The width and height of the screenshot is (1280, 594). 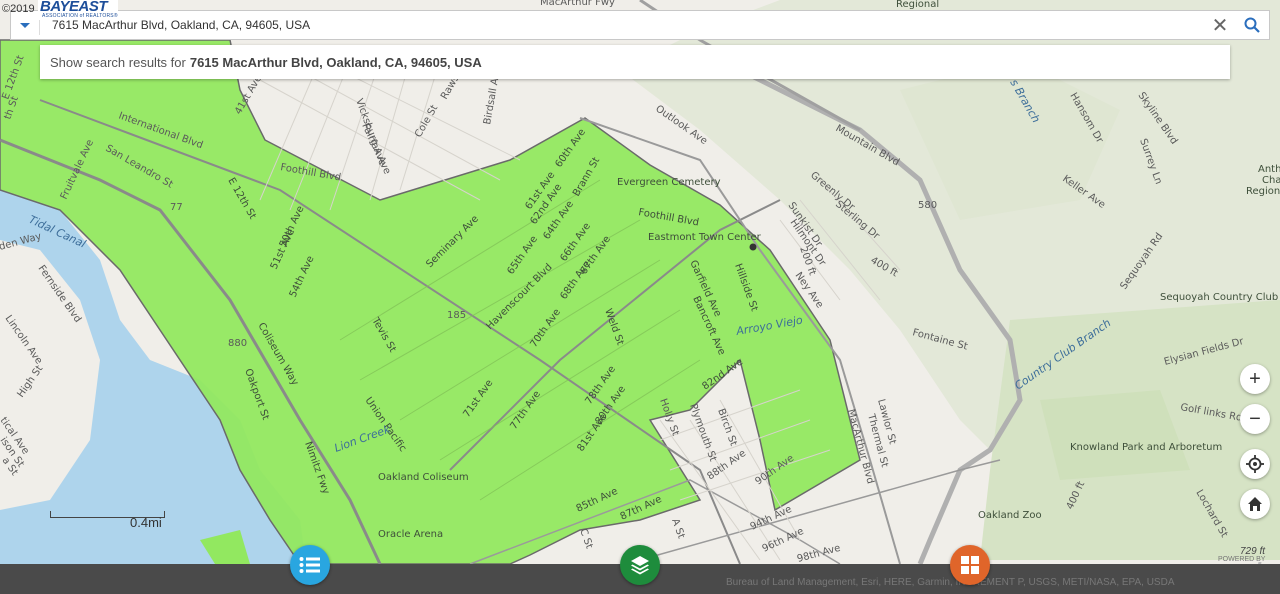 What do you see at coordinates (1263, 191) in the screenshot?
I see `map-label: Regiona` at bounding box center [1263, 191].